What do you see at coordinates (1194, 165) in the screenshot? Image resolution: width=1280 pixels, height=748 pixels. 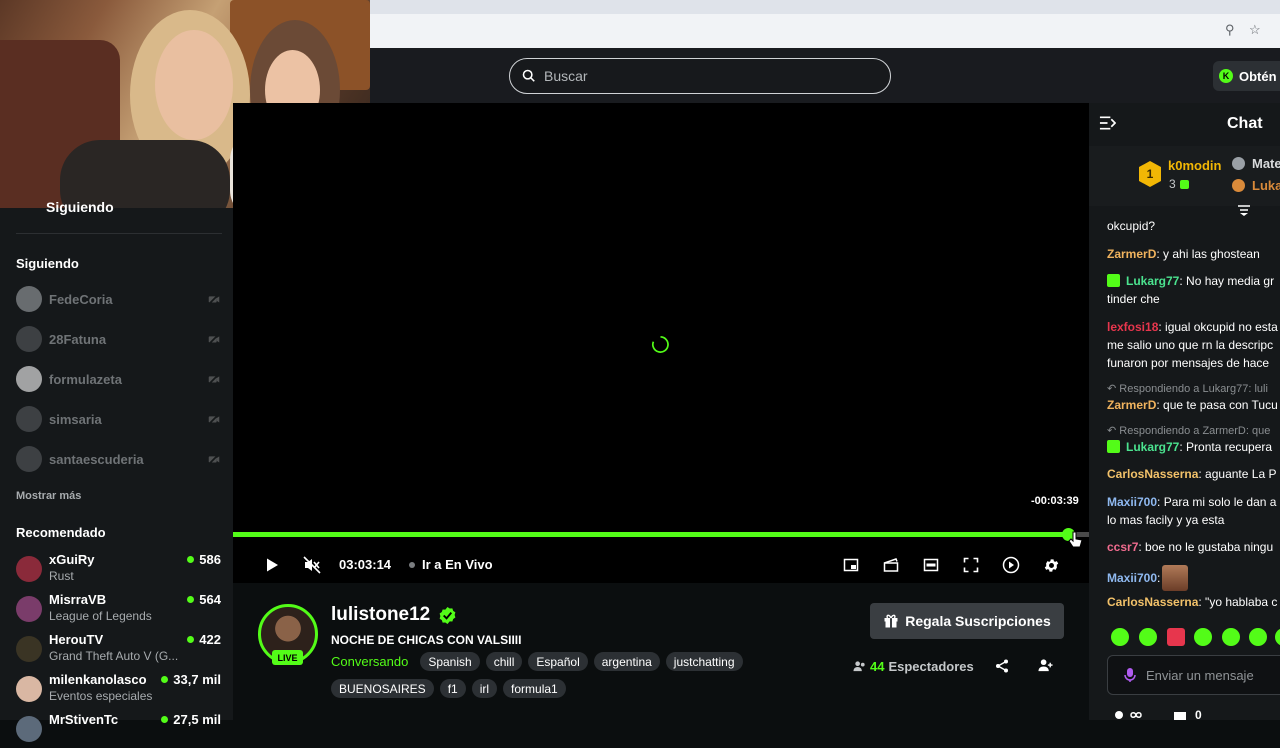 I see `leader-1-name: k0modin` at bounding box center [1194, 165].